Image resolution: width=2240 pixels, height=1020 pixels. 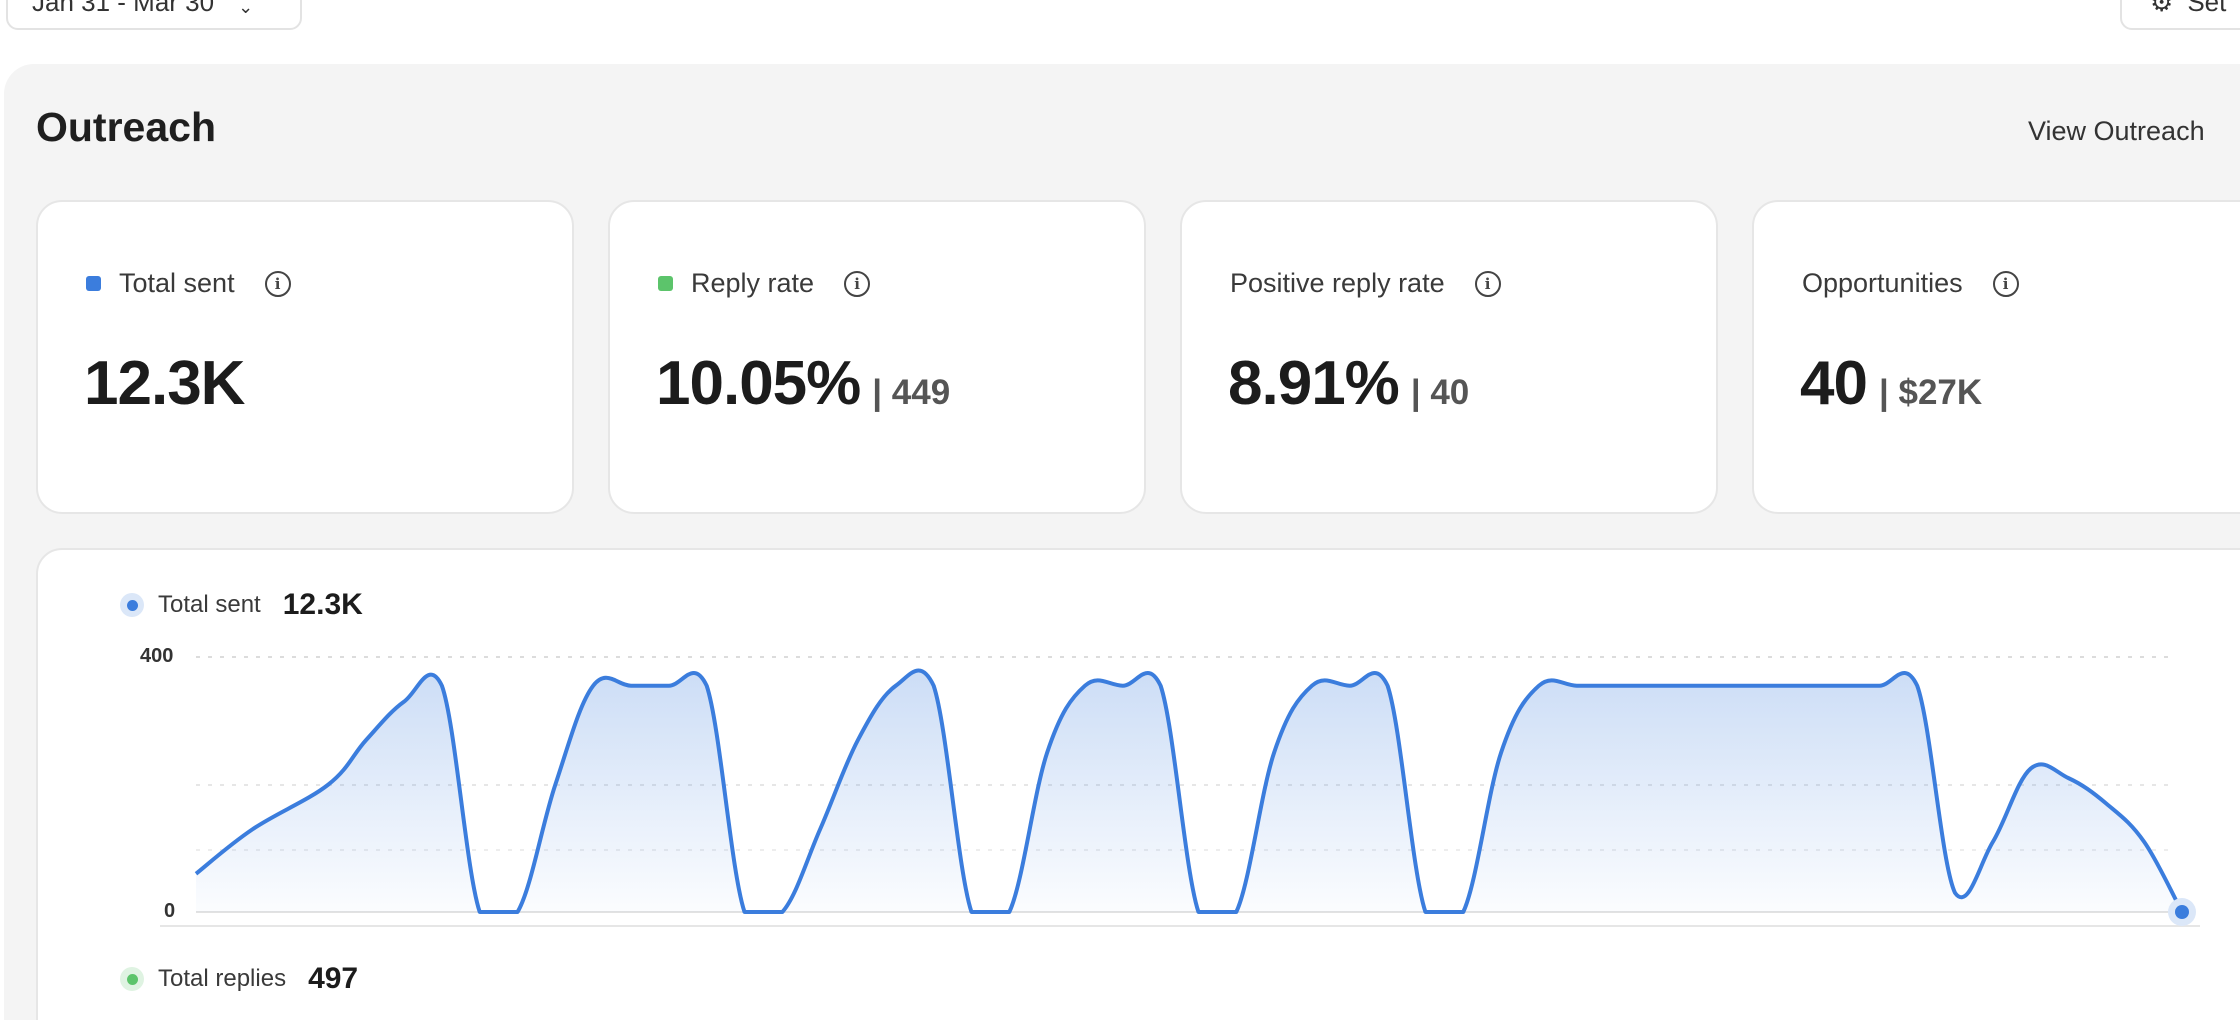 I want to click on legend-label: Total replies, so click(x=222, y=978).